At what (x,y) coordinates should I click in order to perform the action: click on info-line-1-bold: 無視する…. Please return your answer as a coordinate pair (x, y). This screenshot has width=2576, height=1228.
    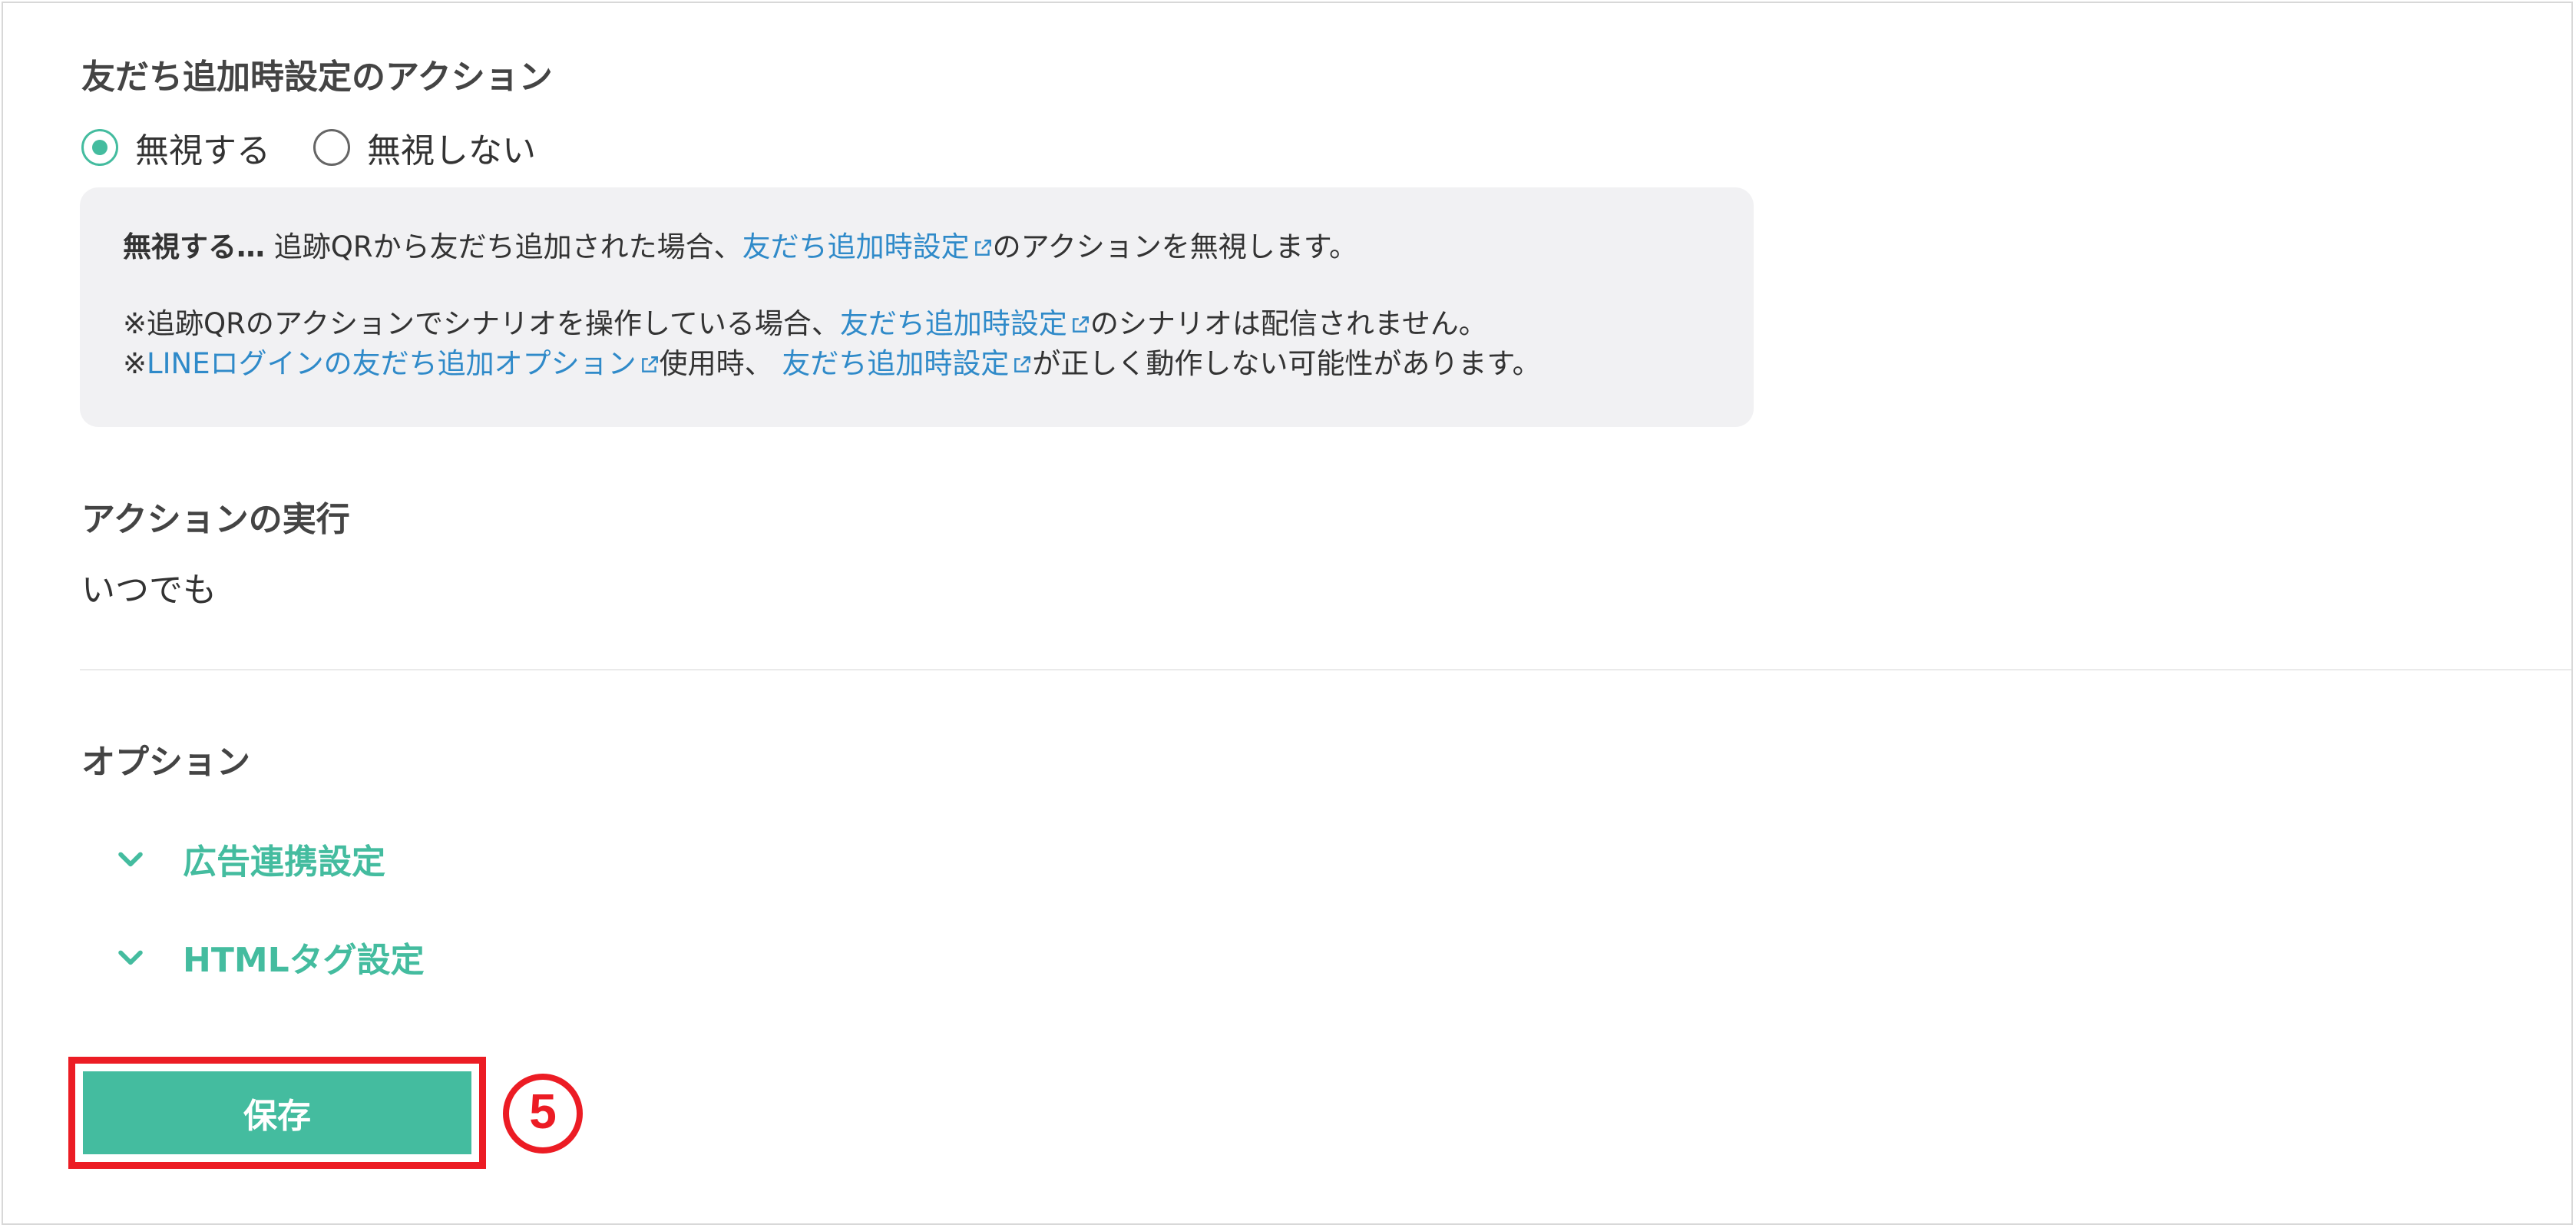
    Looking at the image, I should click on (194, 247).